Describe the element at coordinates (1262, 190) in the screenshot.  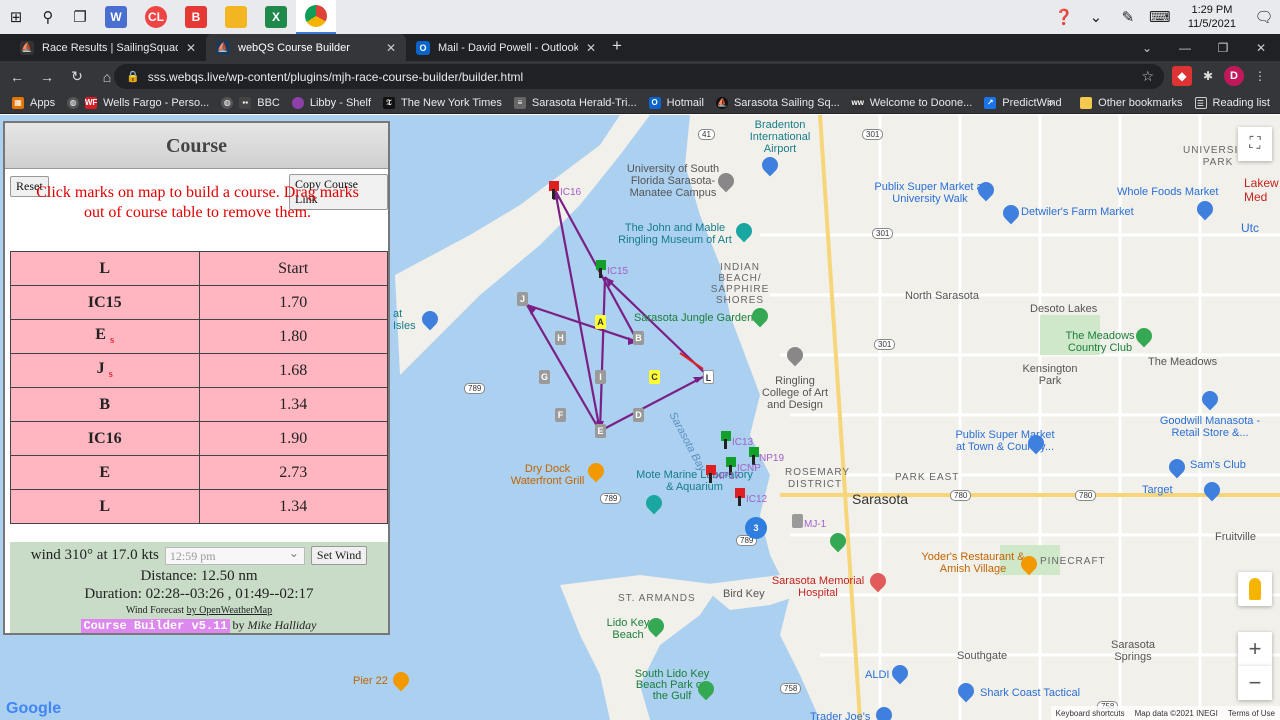
I see `map-label: Lakew Med` at that location.